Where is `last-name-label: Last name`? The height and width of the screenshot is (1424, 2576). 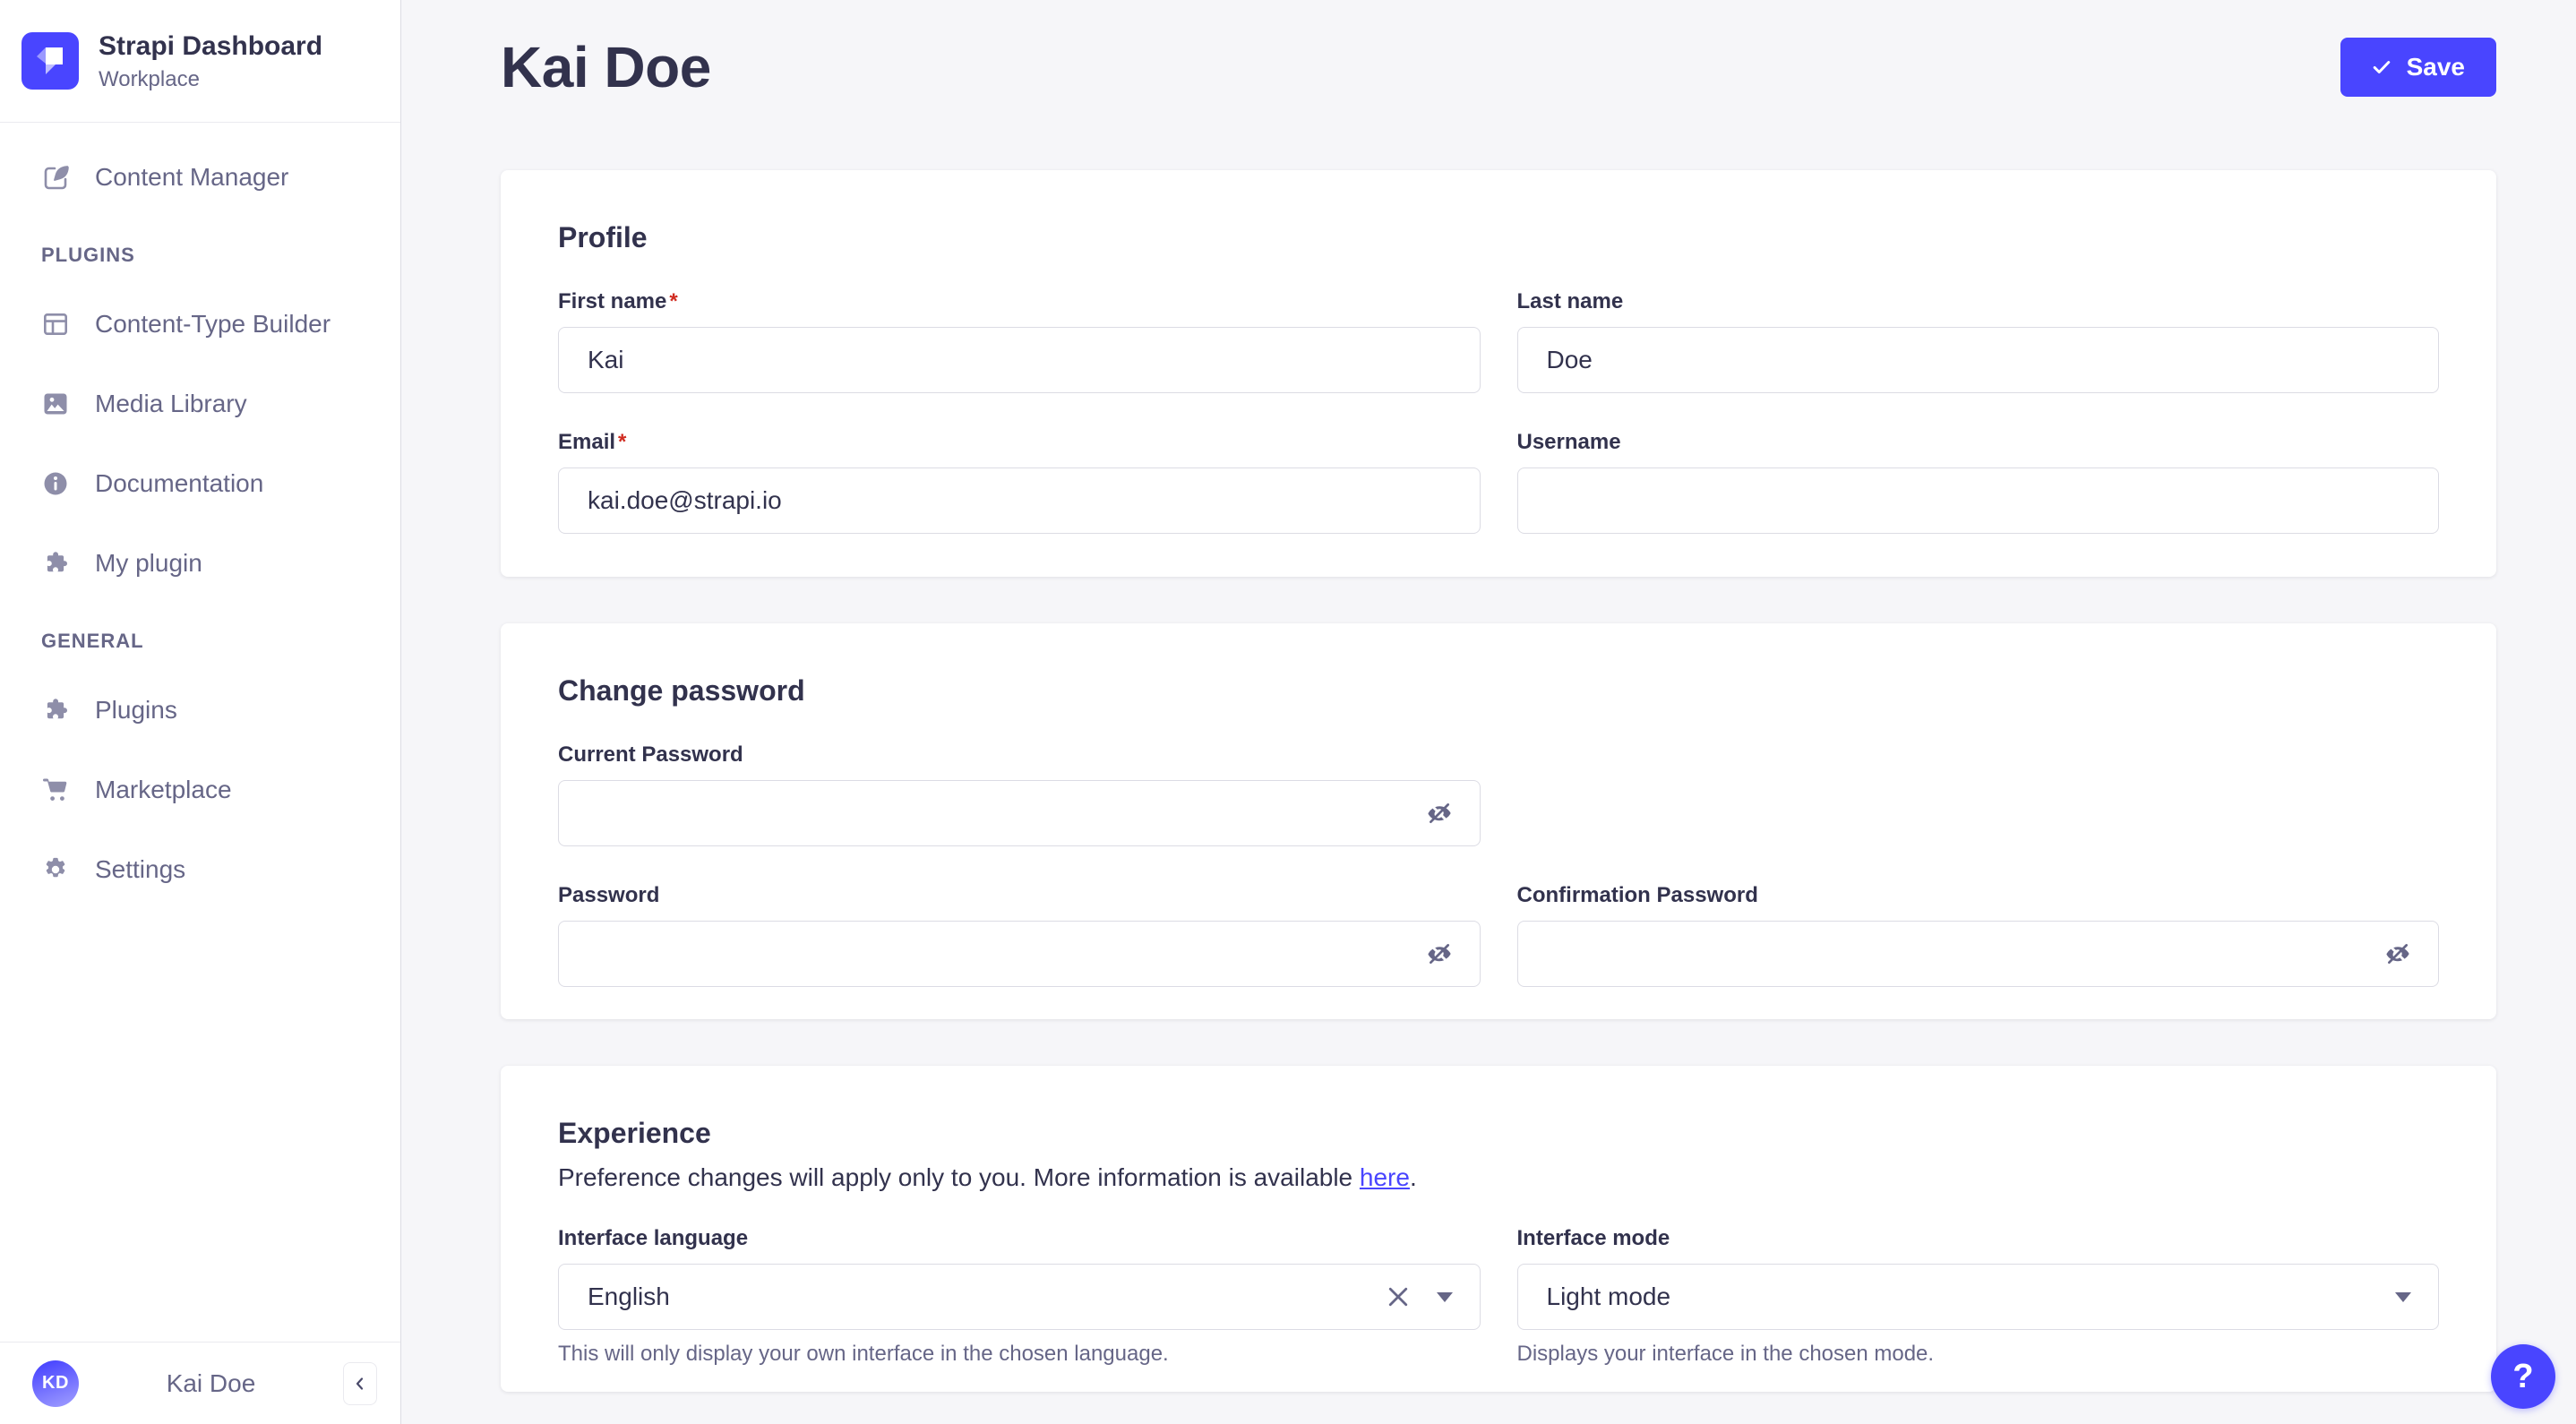 last-name-label: Last name is located at coordinates (1570, 301).